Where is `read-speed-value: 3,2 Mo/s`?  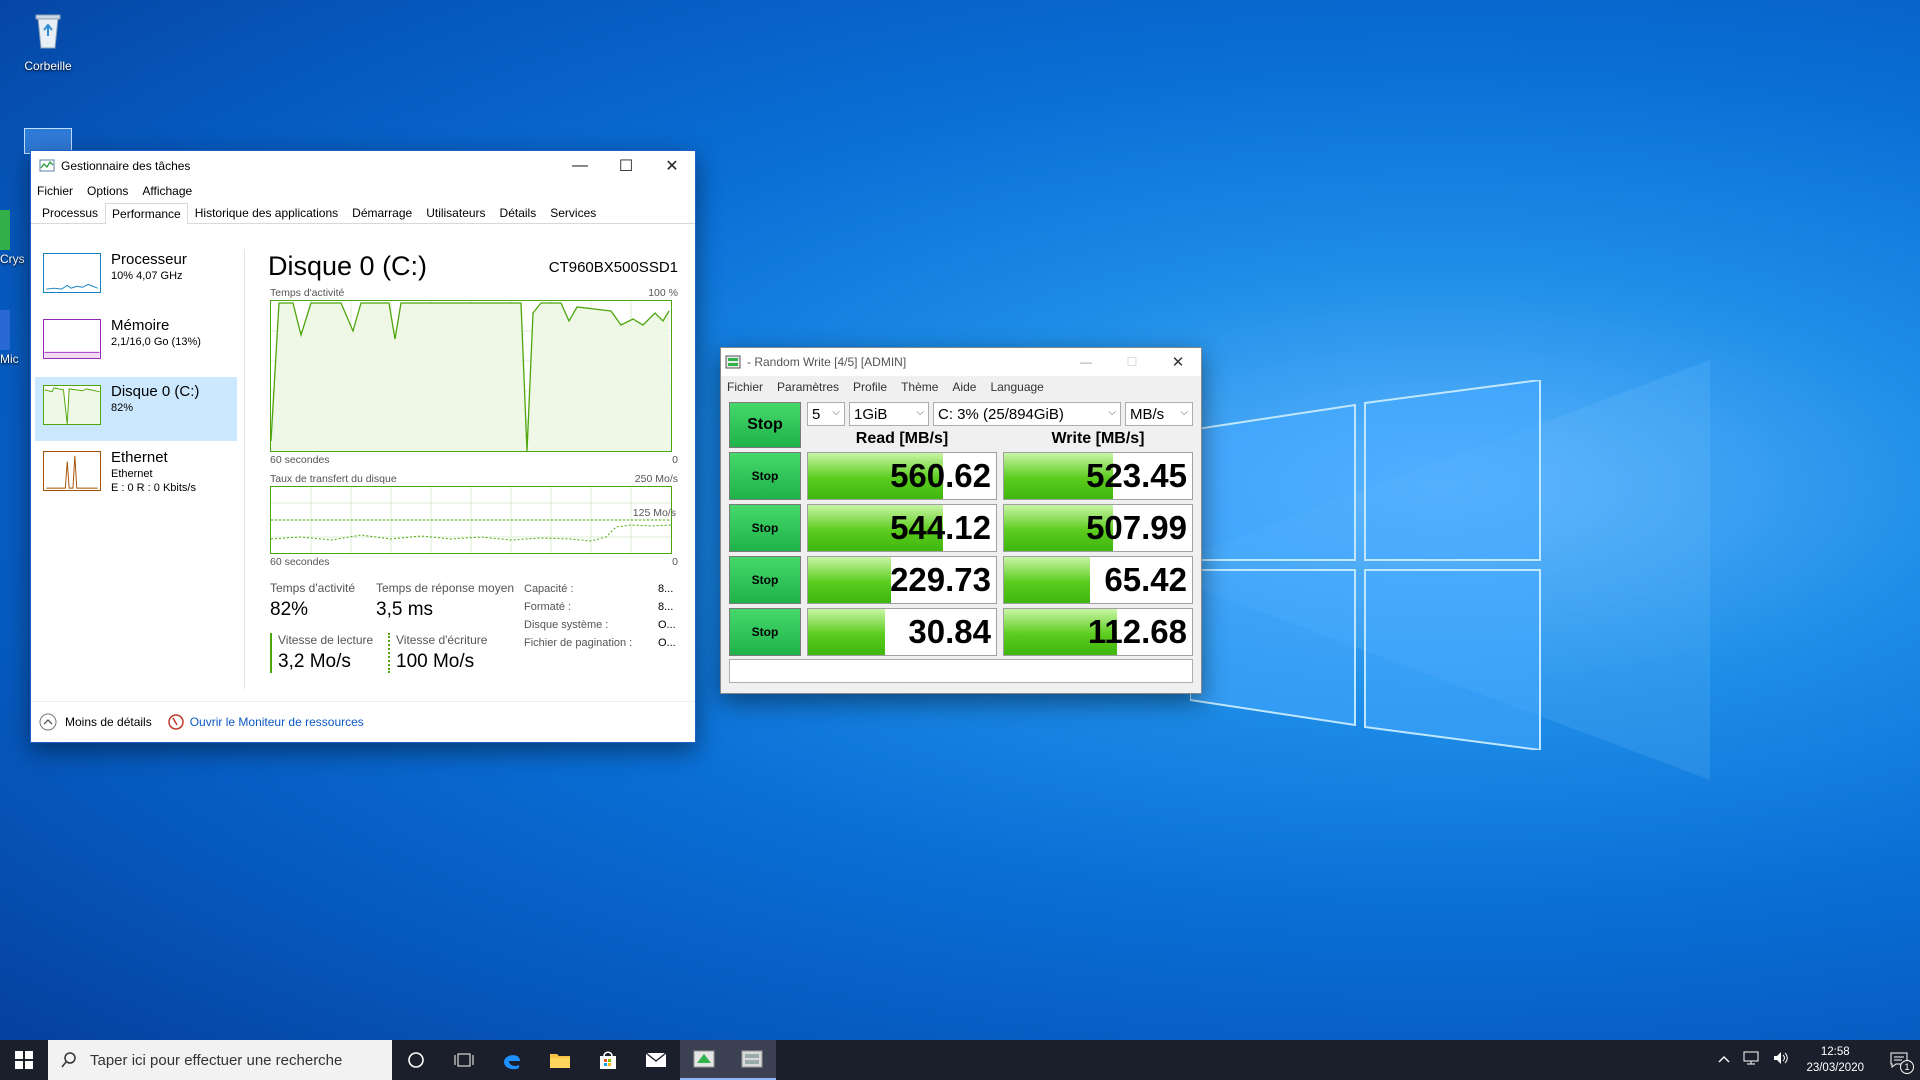 read-speed-value: 3,2 Mo/s is located at coordinates (314, 661).